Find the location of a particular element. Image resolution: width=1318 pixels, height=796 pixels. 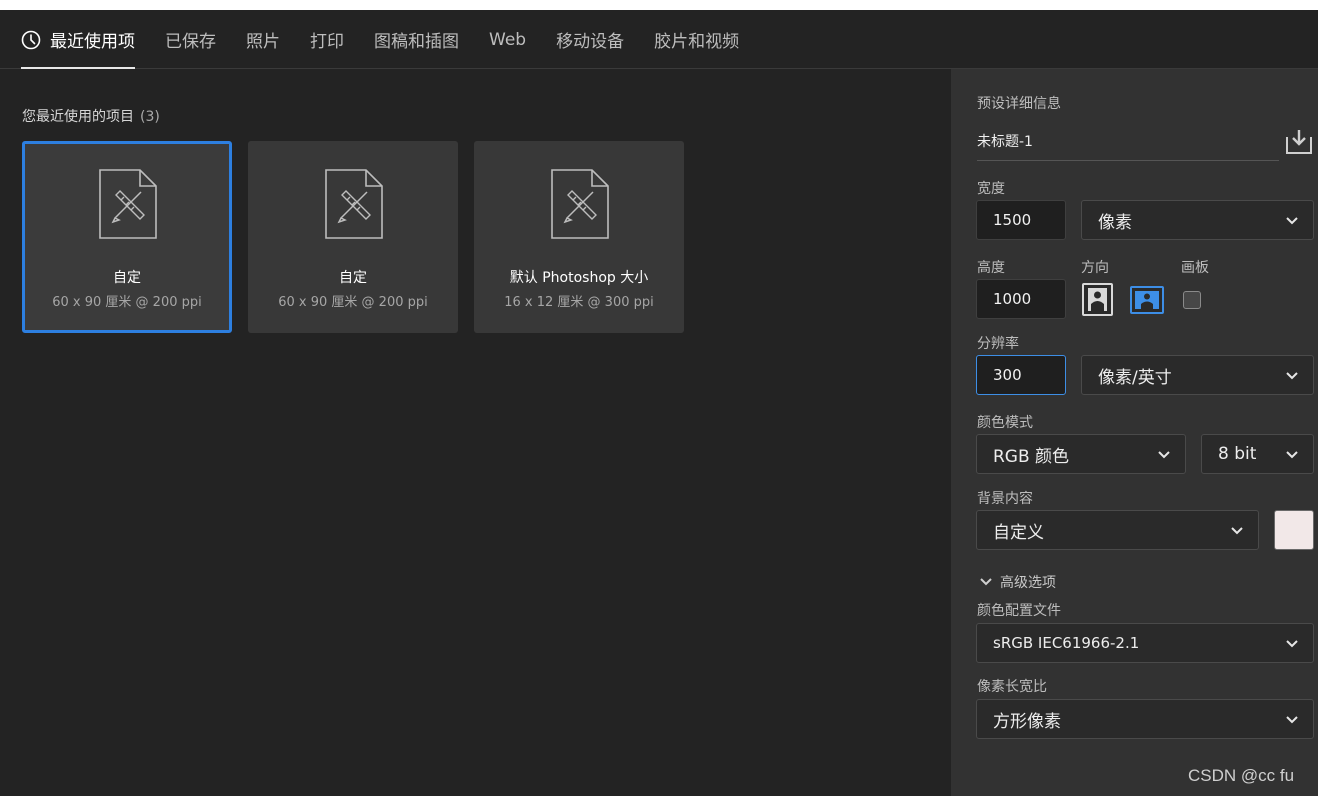

save-preset-icon is located at coordinates (1299, 141).